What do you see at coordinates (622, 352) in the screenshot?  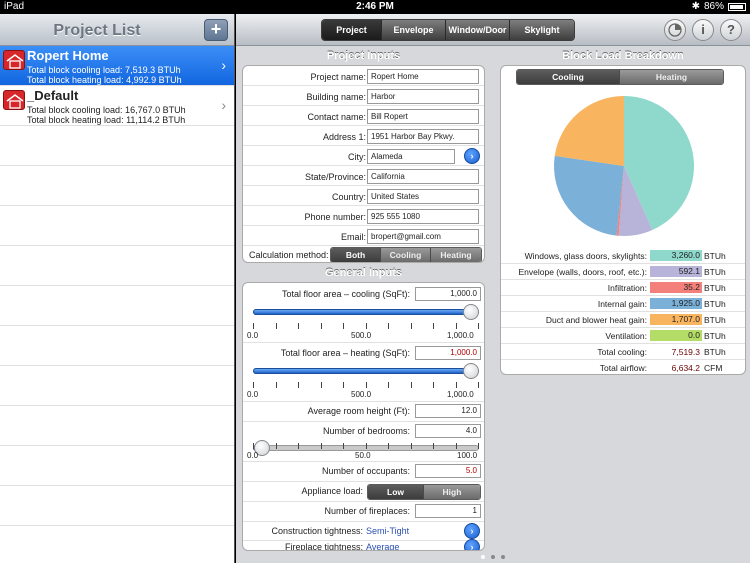 I see `total-cooling-label: Total cooling:` at bounding box center [622, 352].